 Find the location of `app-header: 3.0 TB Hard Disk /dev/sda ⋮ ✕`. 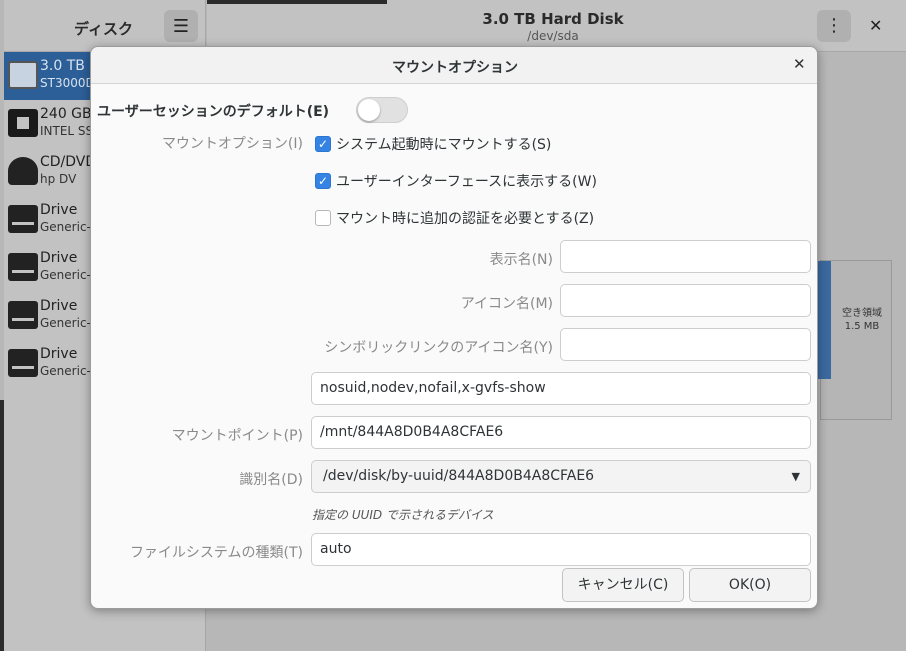

app-header: 3.0 TB Hard Disk /dev/sda ⋮ ✕ is located at coordinates (556, 26).